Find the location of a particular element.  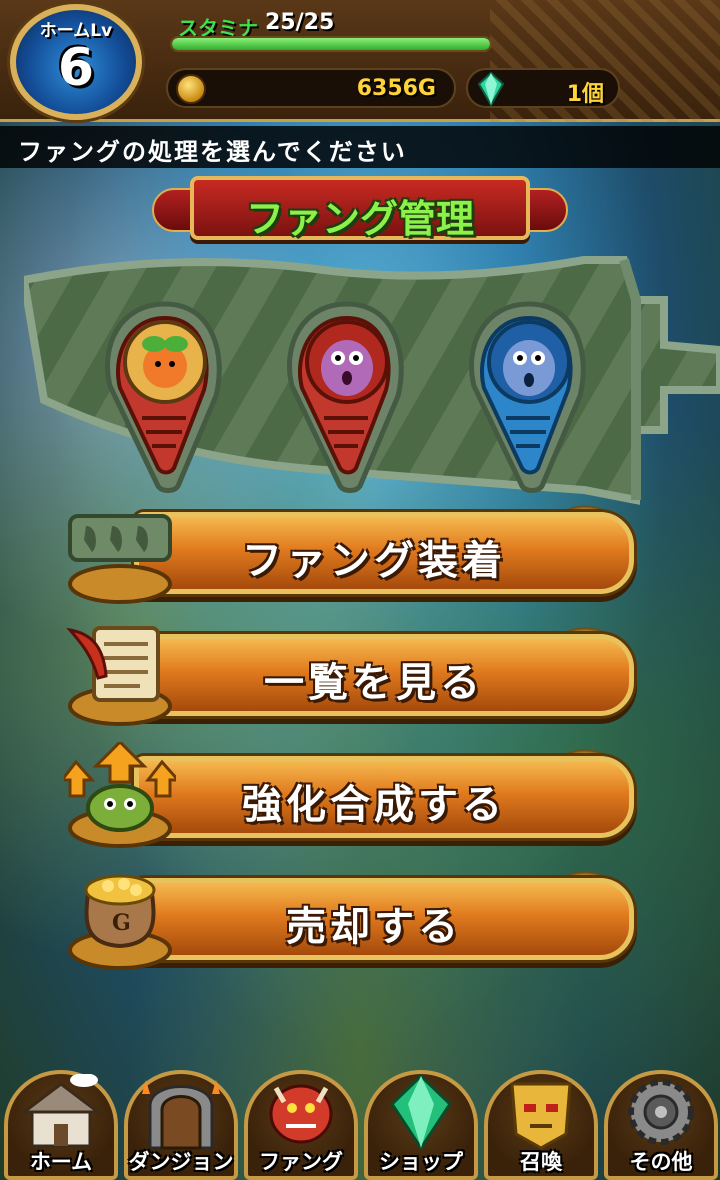

sell-button: 売却する G is located at coordinates (352, 919).